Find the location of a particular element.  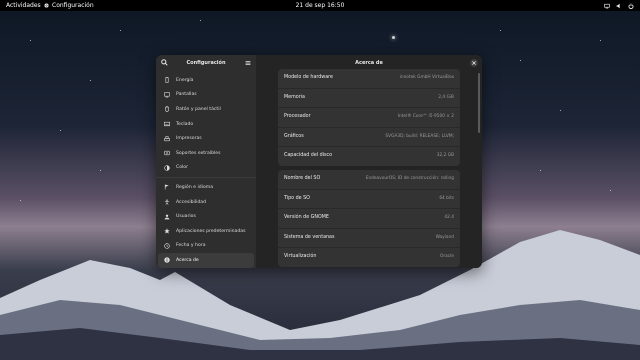

sidebar-item-label: Energía is located at coordinates (185, 80).